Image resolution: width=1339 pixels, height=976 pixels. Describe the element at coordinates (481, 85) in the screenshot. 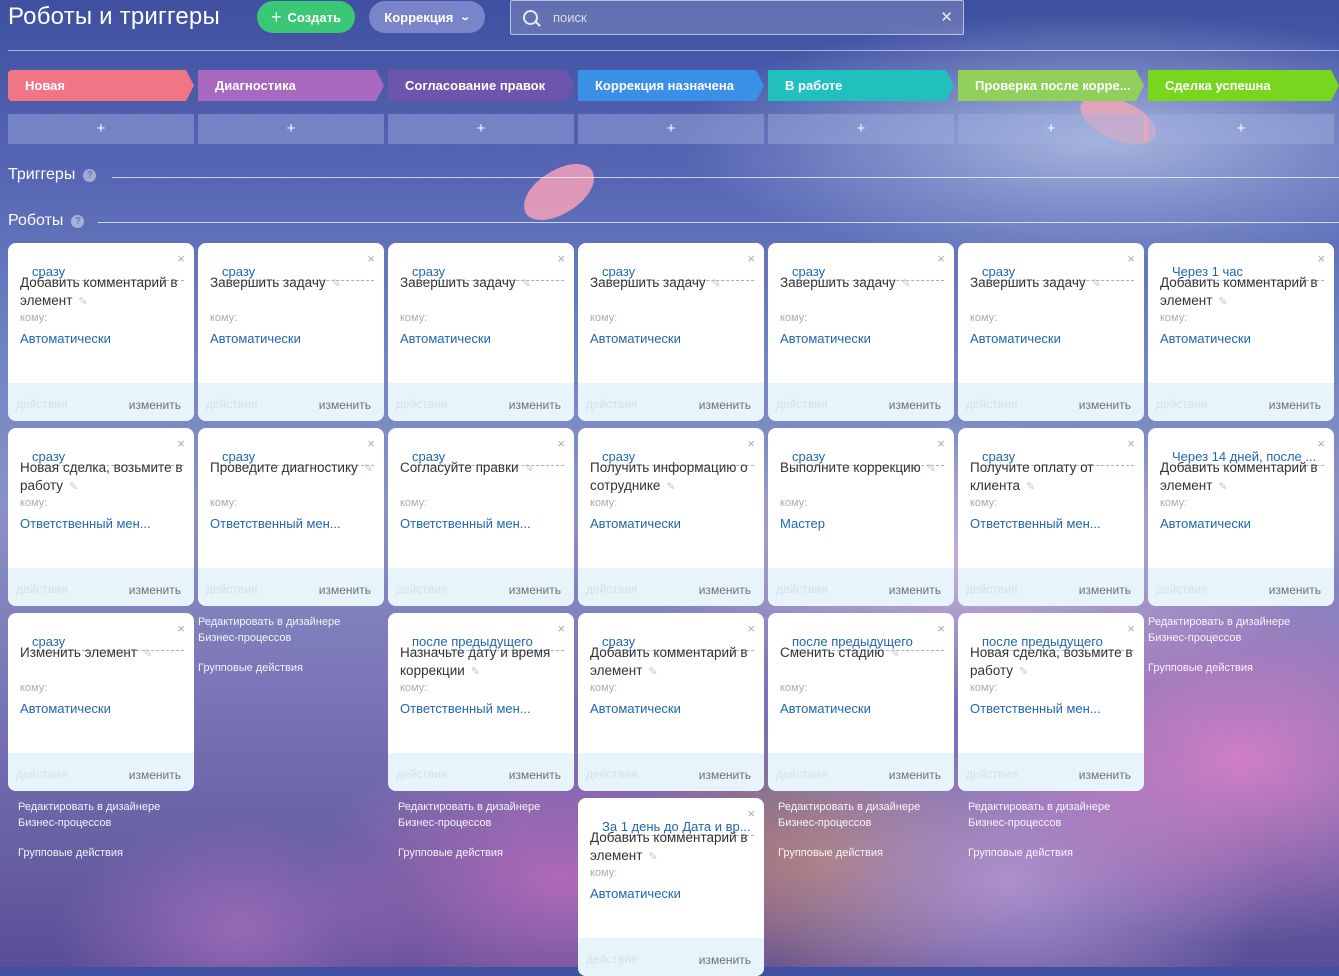

I see `stage-3: Согласование правок` at that location.